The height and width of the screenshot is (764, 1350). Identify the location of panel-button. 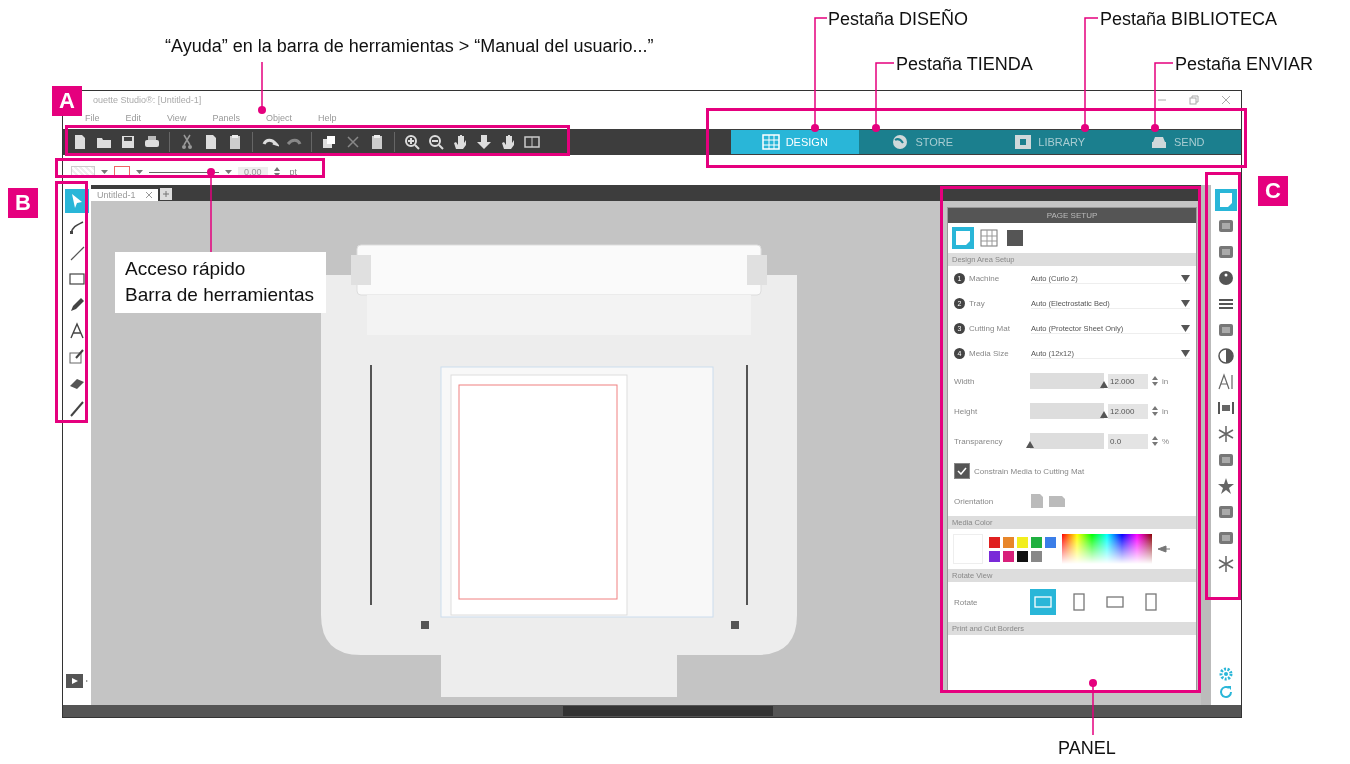
(1226, 356).